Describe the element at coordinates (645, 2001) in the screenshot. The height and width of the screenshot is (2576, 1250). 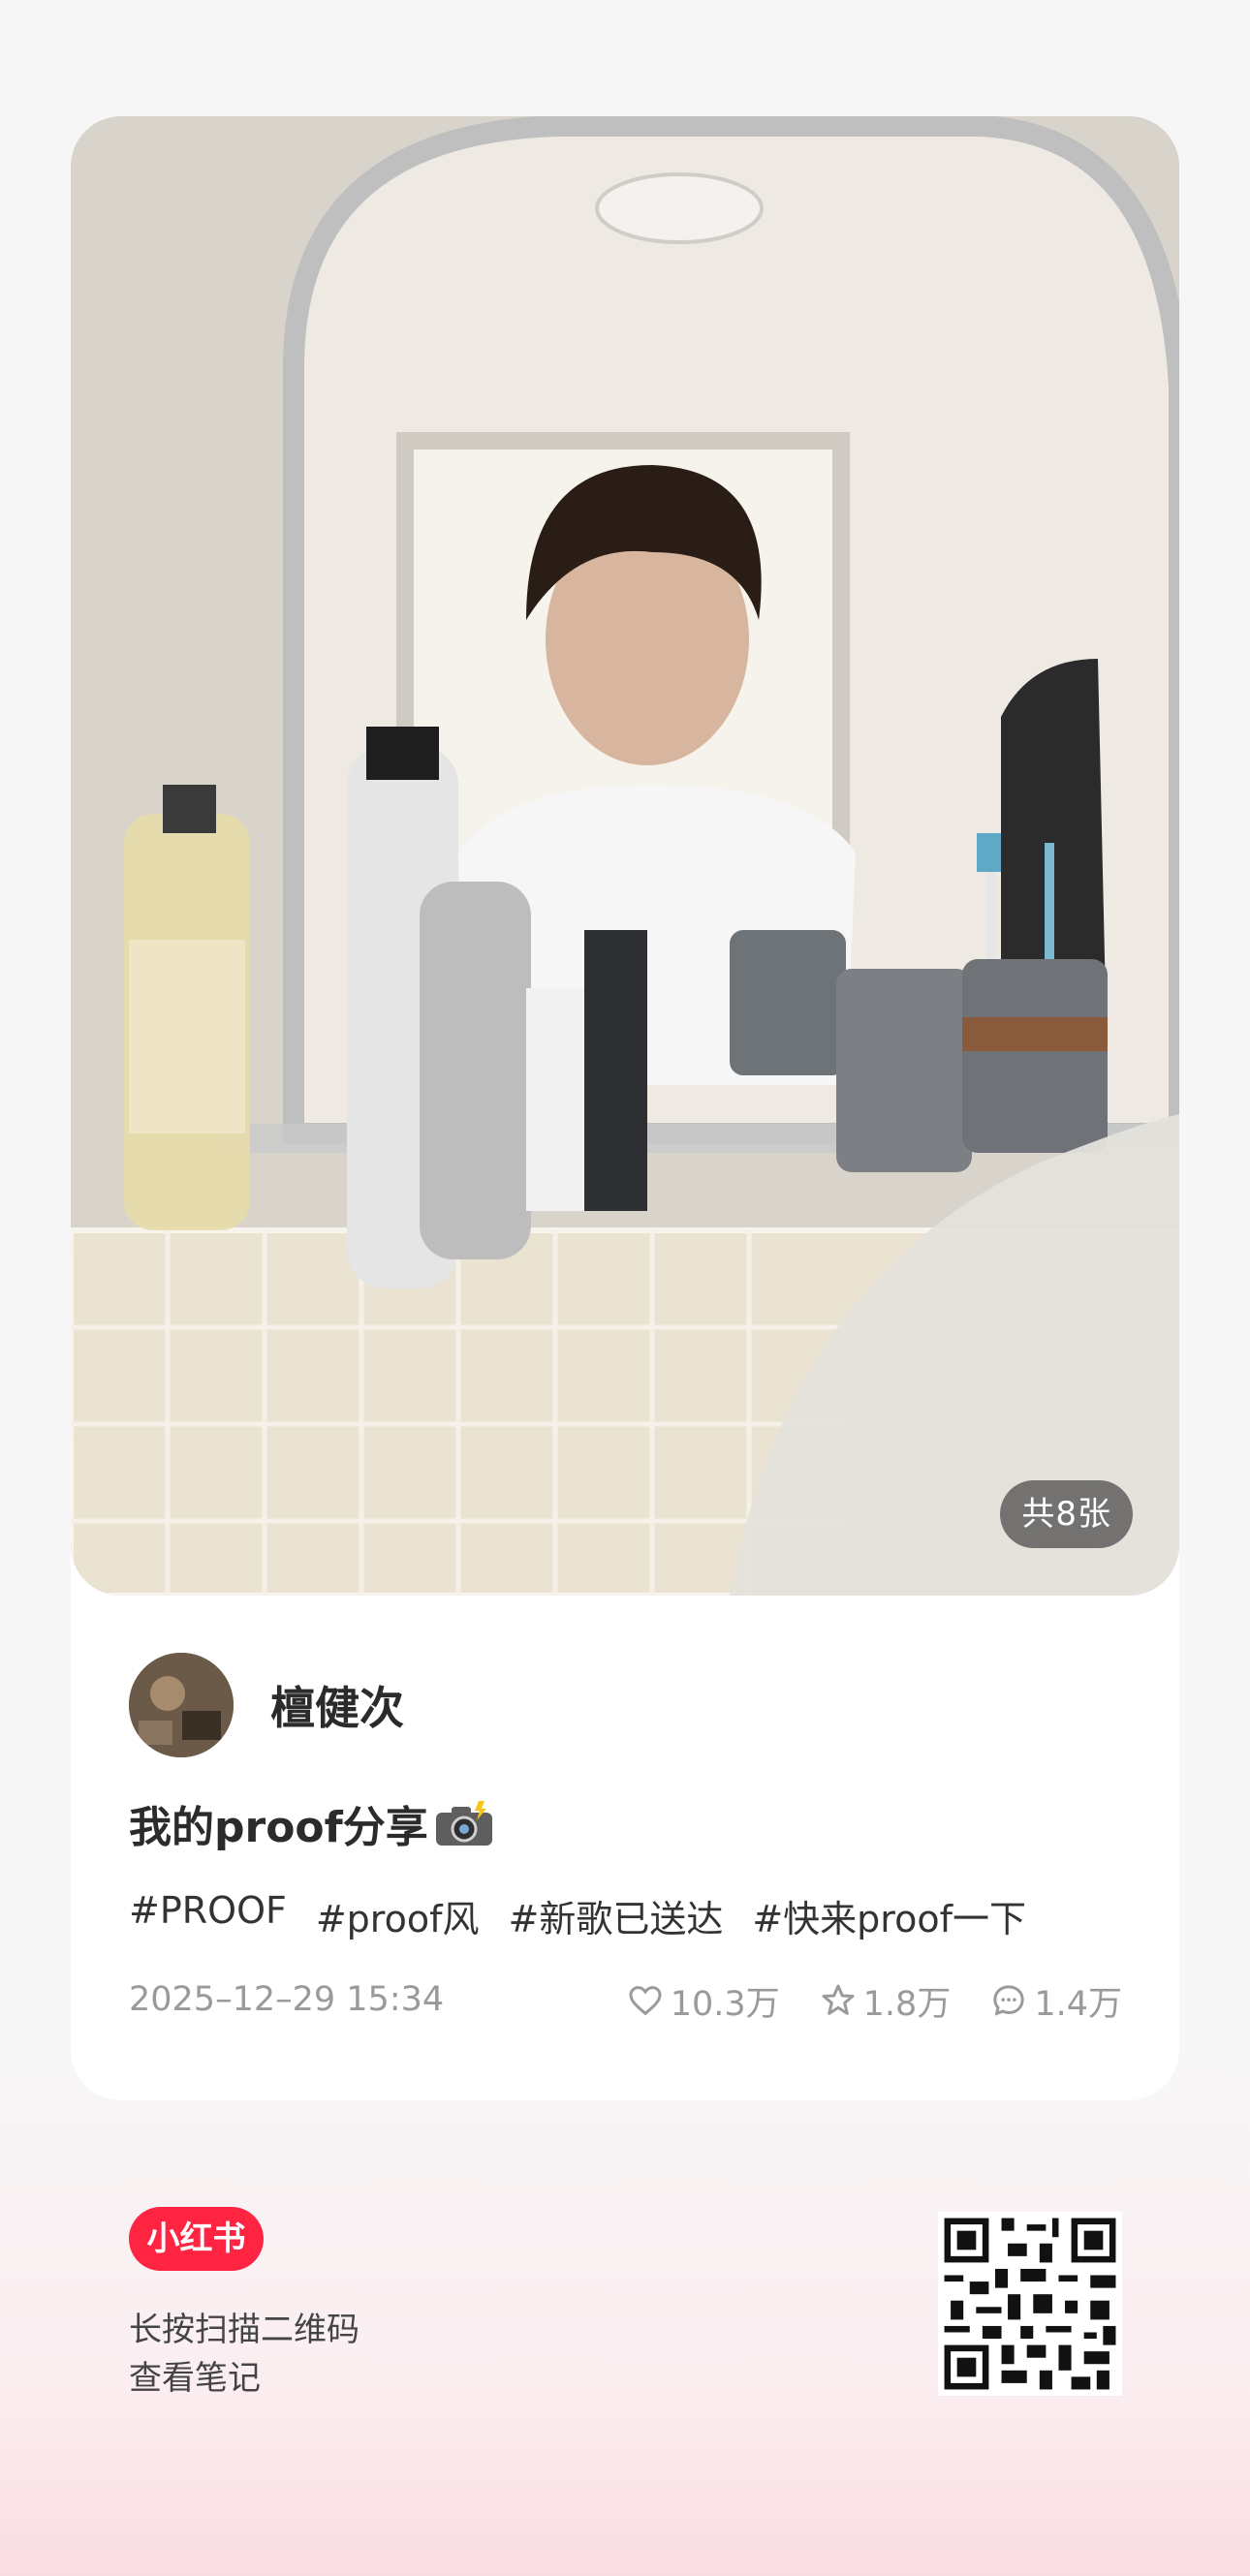
I see `heart-icon` at that location.